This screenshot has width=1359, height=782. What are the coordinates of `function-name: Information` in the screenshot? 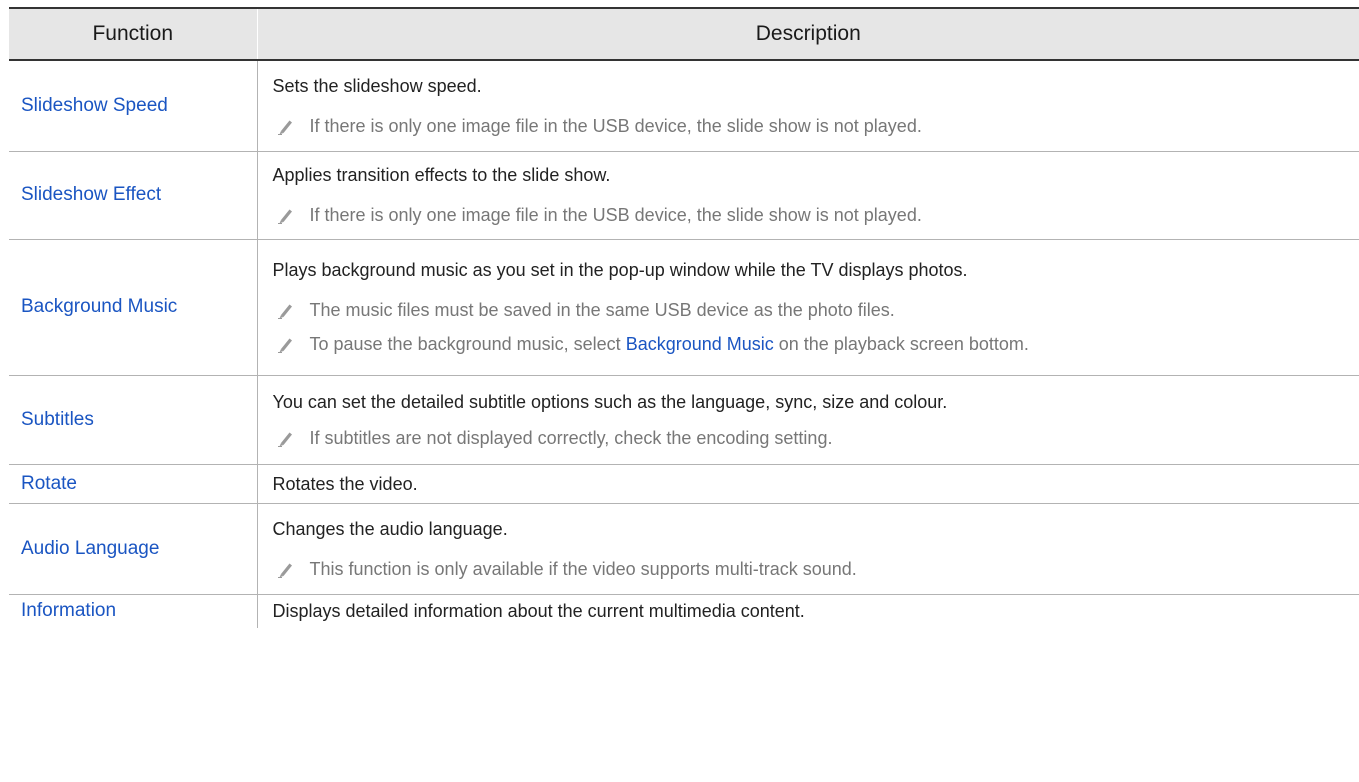 It's located at (133, 611).